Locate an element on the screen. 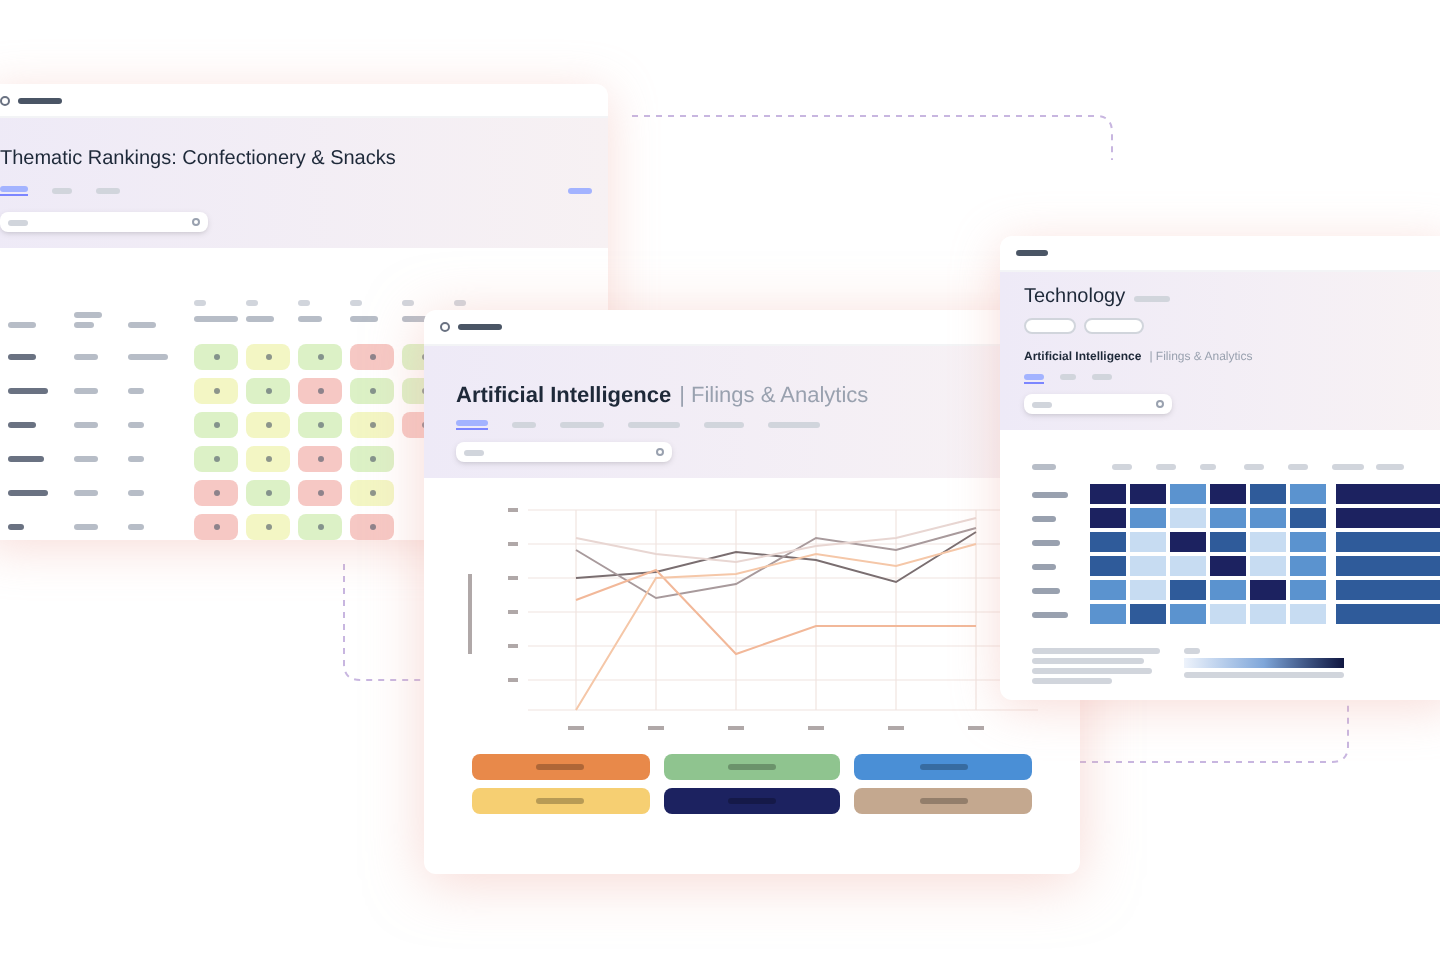 This screenshot has width=1440, height=960. page-title: Thematic Rankings: Confectionery & Snacks is located at coordinates (199, 160).